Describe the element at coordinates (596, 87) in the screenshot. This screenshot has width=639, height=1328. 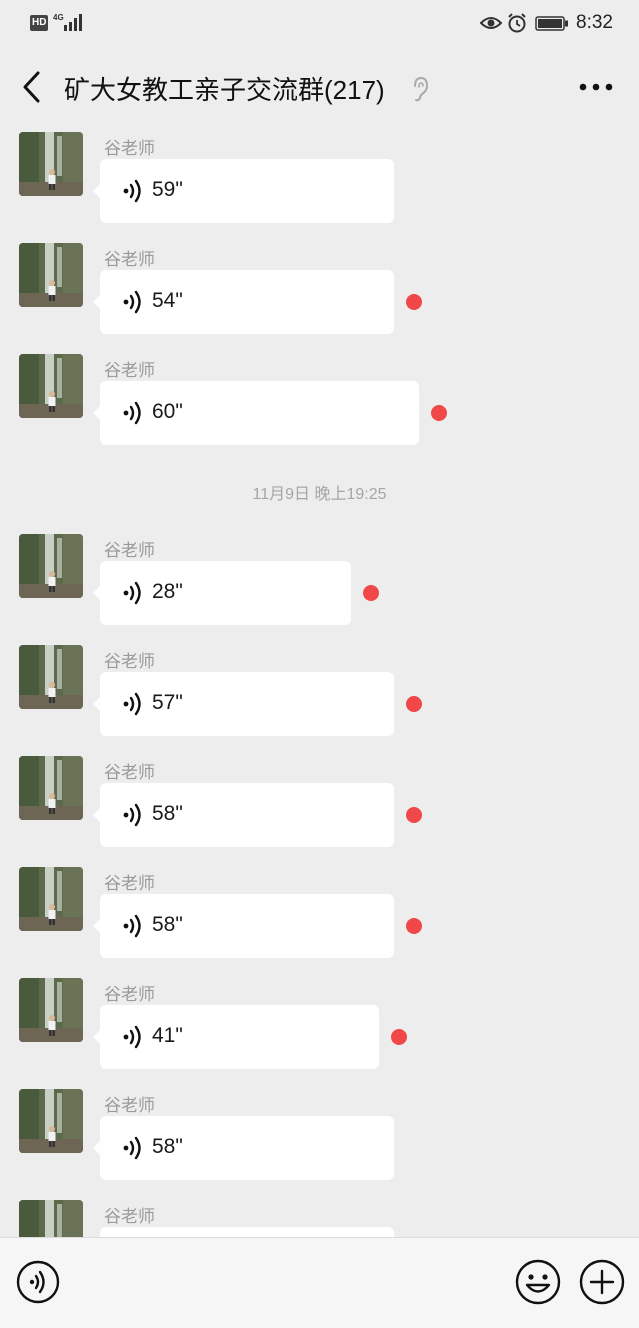
I see `more-icon` at that location.